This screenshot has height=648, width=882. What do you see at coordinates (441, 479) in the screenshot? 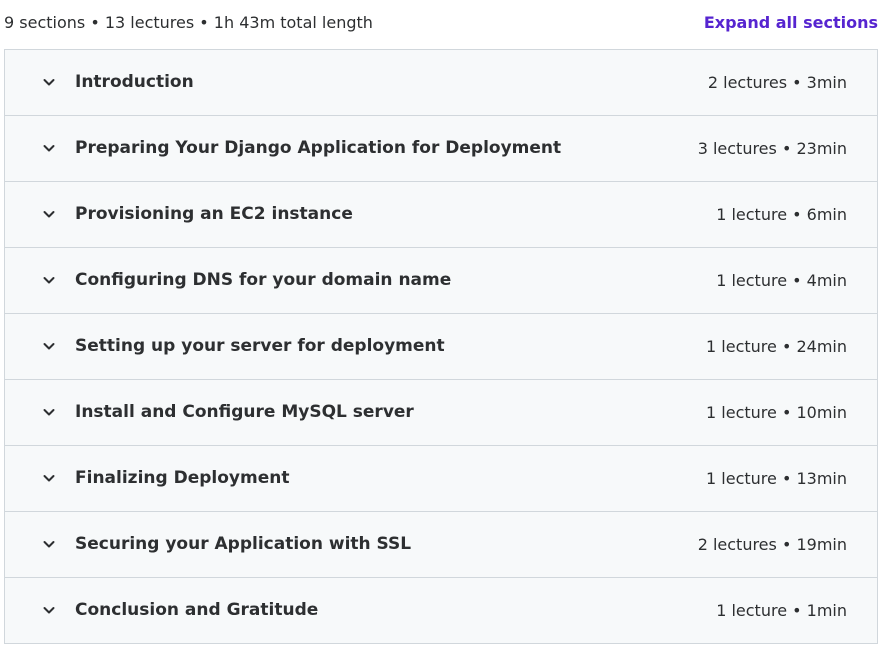
I see `section-row-finalizing-deployment: Finalizing Deployment 1 lecture • 13min` at bounding box center [441, 479].